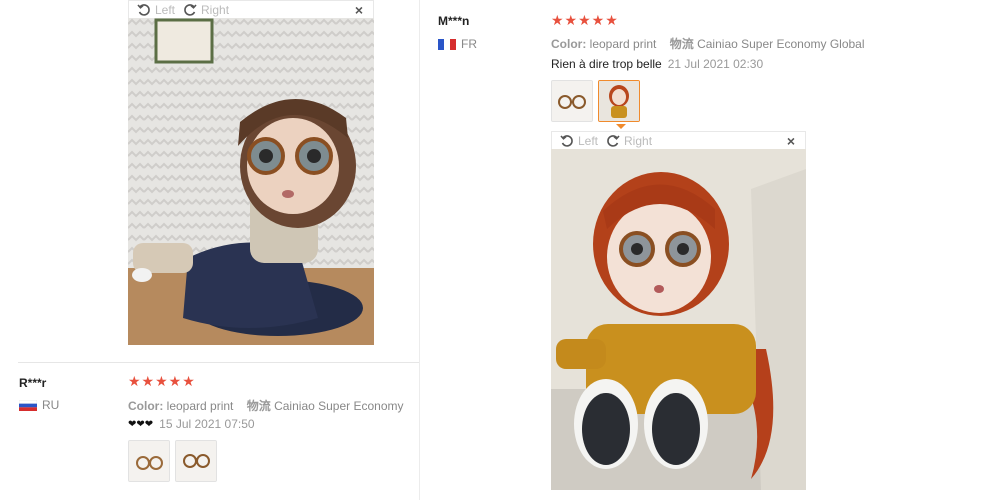 The width and height of the screenshot is (1000, 500). I want to click on review-separator, so click(218, 362).